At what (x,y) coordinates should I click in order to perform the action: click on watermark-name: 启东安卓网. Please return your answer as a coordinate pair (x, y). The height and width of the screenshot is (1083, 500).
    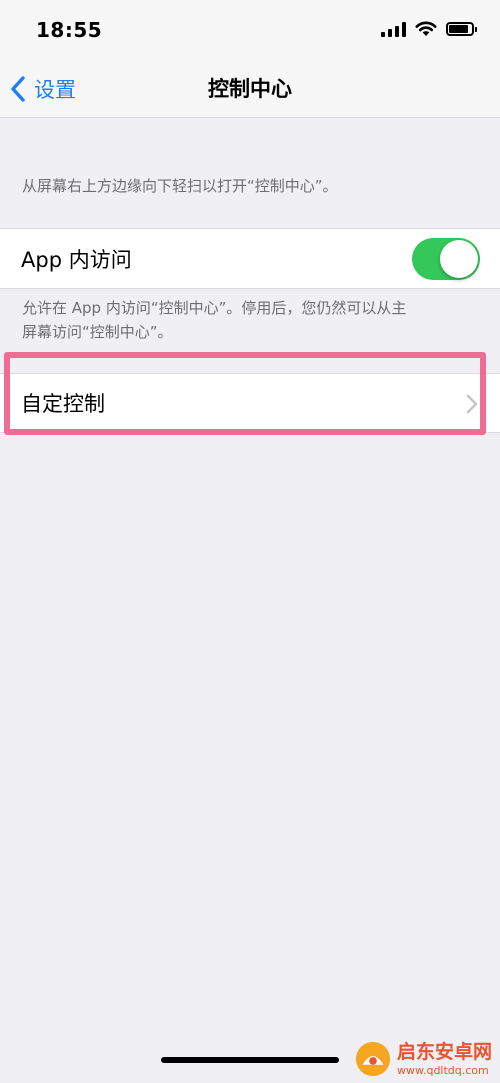
    Looking at the image, I should click on (444, 1051).